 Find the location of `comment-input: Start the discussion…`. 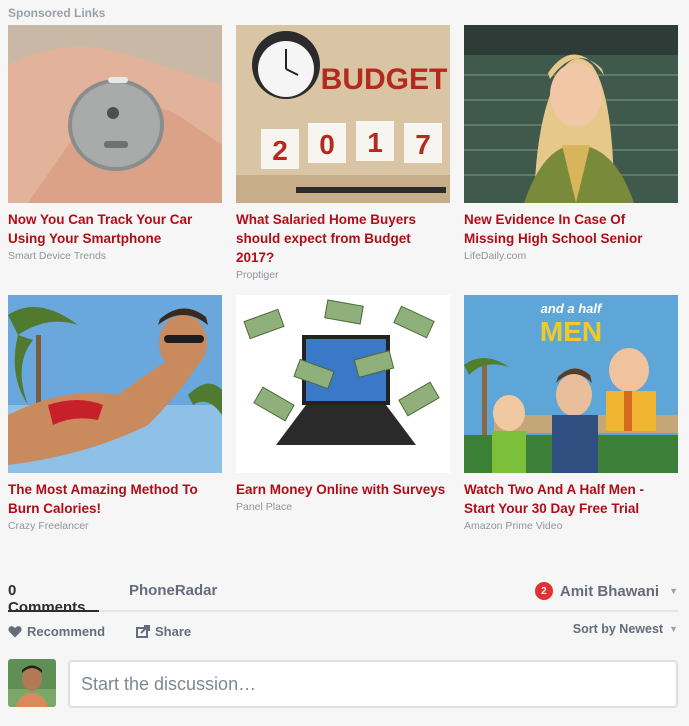

comment-input: Start the discussion… is located at coordinates (373, 684).